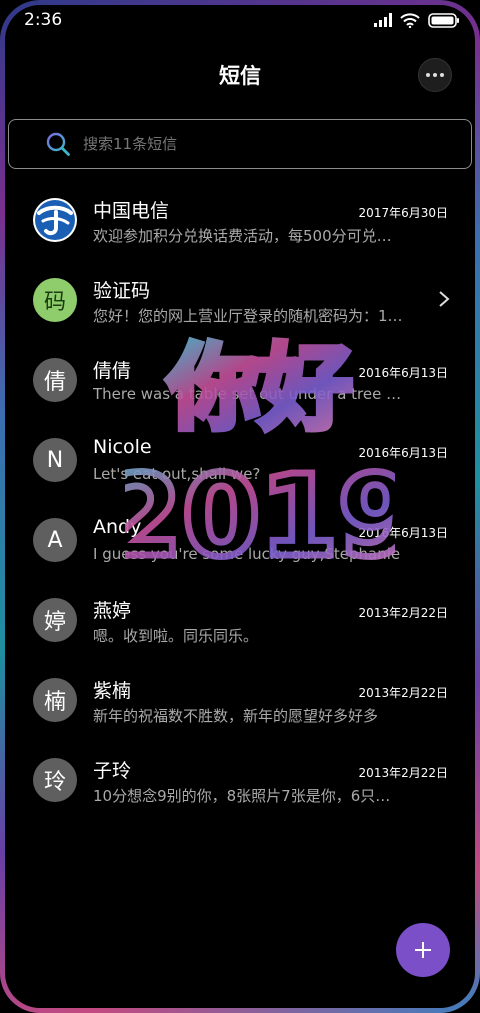 Image resolution: width=480 pixels, height=1013 pixels. I want to click on conversation-item: 婷 燕婷 2013年2月22日 嗯。收到啦。同乐同乐。, so click(240, 620).